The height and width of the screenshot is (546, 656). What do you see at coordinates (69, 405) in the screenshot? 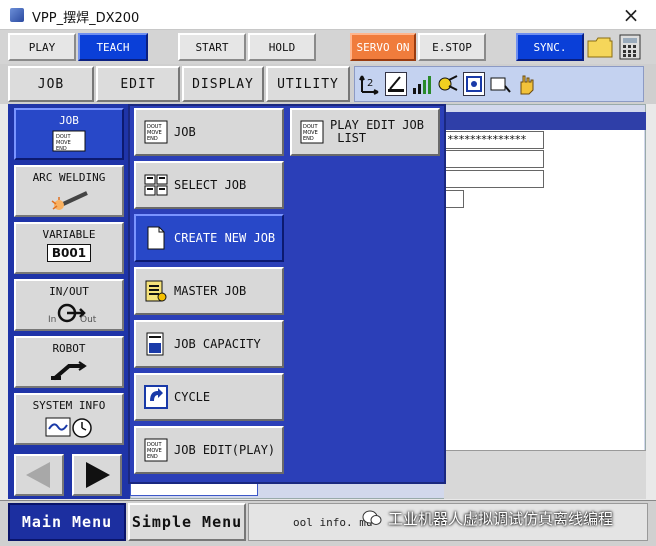
I see `system-info-label: SYSTEM INFO` at bounding box center [69, 405].